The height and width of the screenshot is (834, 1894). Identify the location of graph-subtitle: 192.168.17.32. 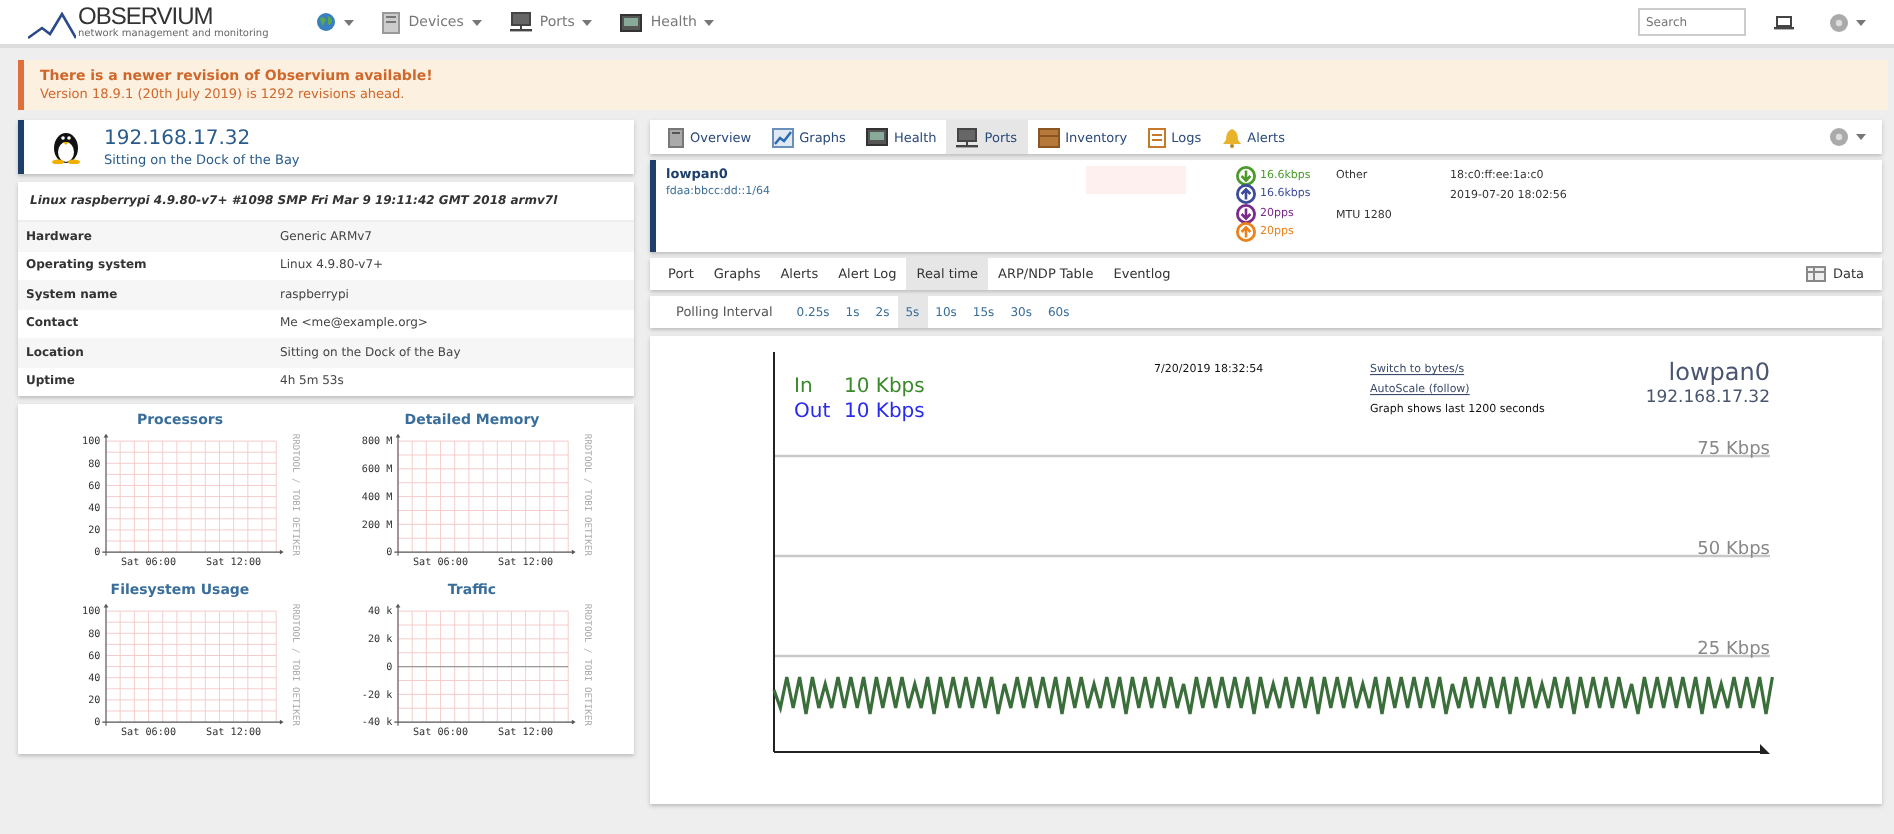
(1707, 398).